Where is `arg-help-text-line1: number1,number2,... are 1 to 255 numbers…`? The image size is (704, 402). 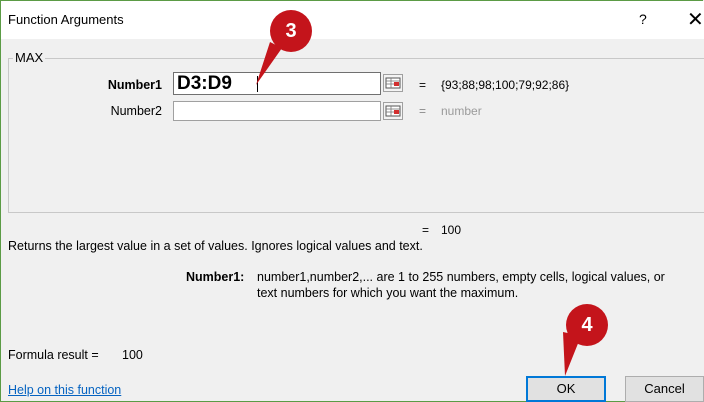
arg-help-text-line1: number1,number2,... are 1 to 255 numbers… is located at coordinates (461, 277).